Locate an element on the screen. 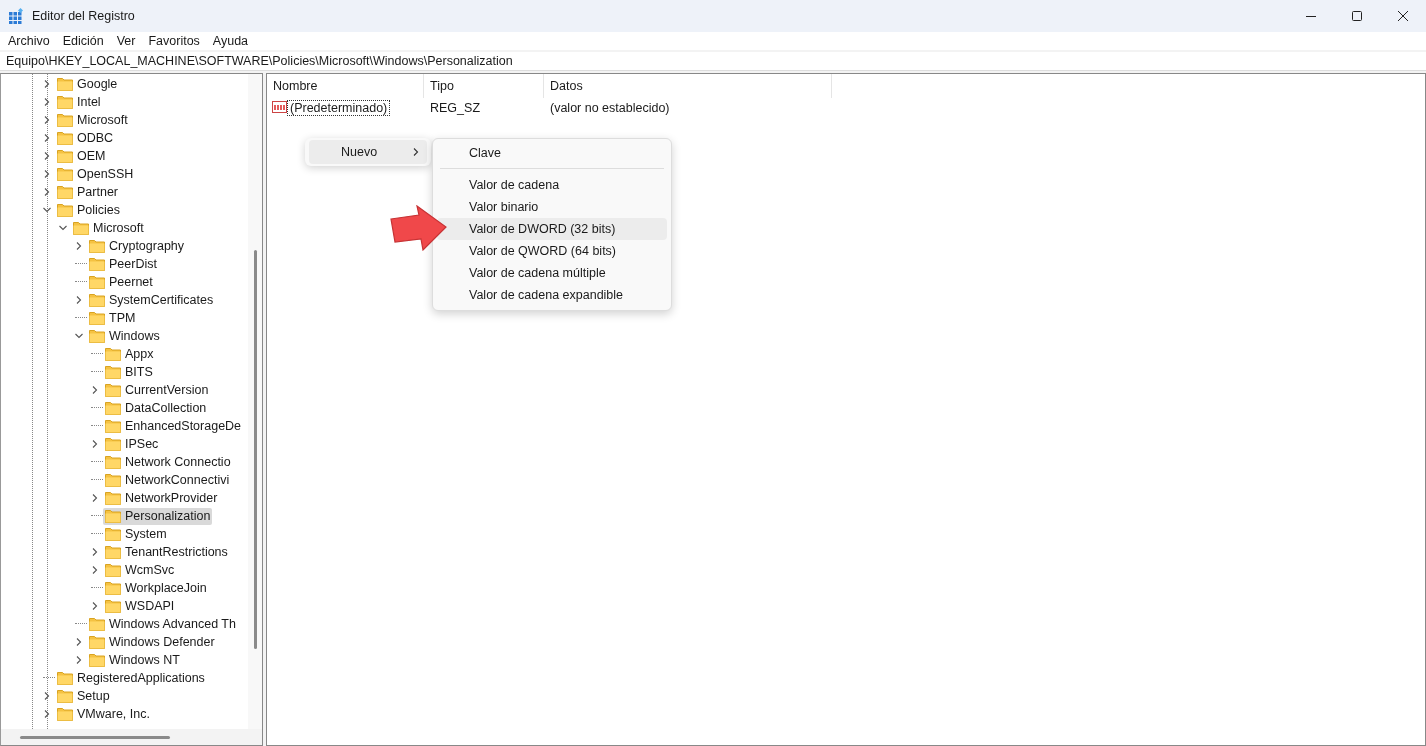  tree-item: TPM is located at coordinates (112, 318).